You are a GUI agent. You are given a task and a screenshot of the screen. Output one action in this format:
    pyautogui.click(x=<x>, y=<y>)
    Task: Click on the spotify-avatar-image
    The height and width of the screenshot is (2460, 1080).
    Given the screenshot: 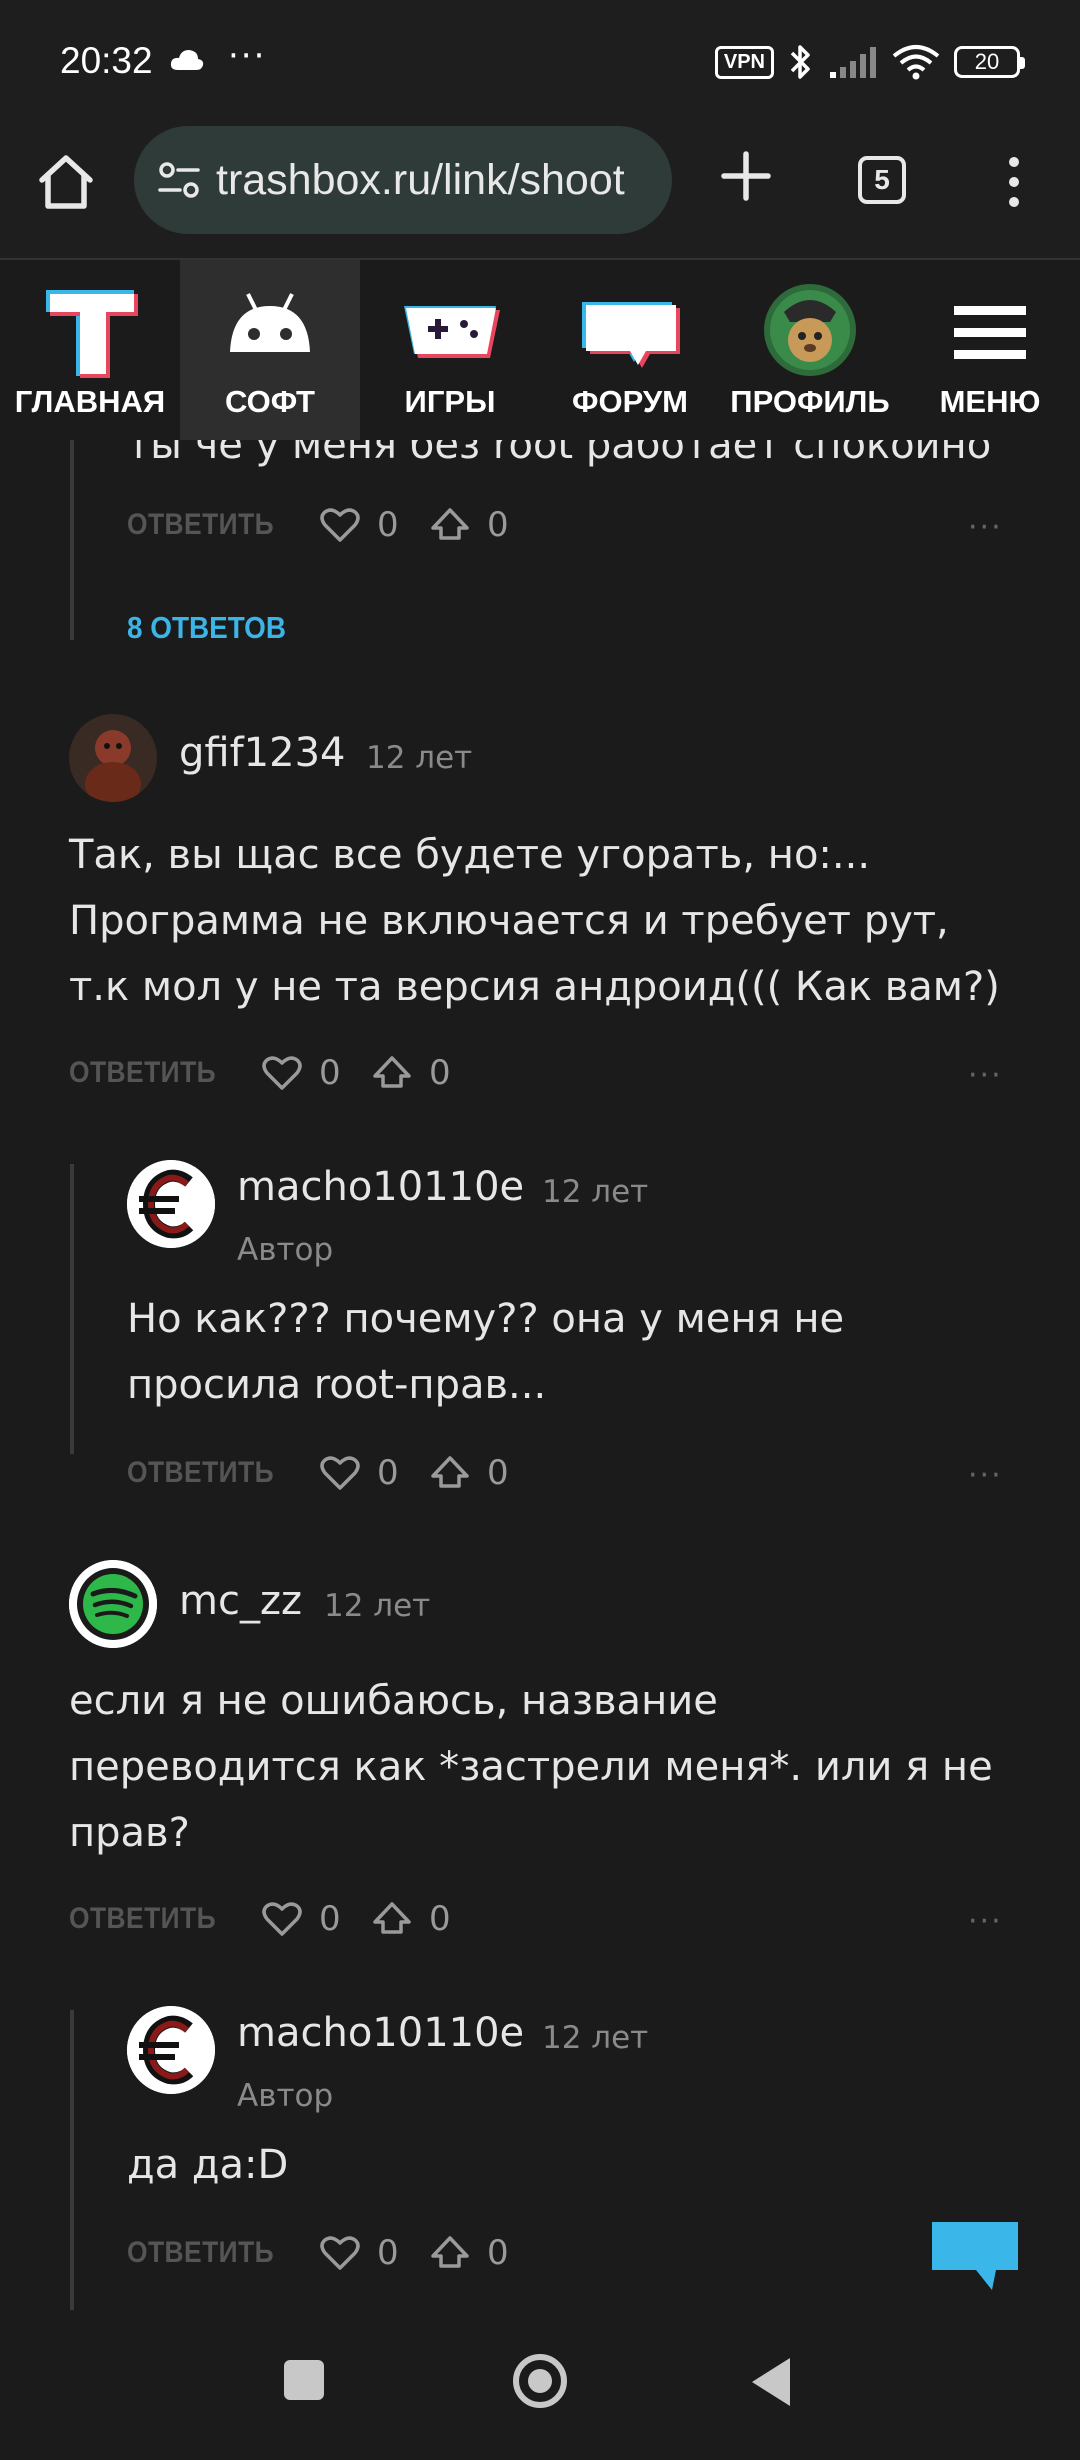 What is the action you would take?
    pyautogui.click(x=113, y=1604)
    